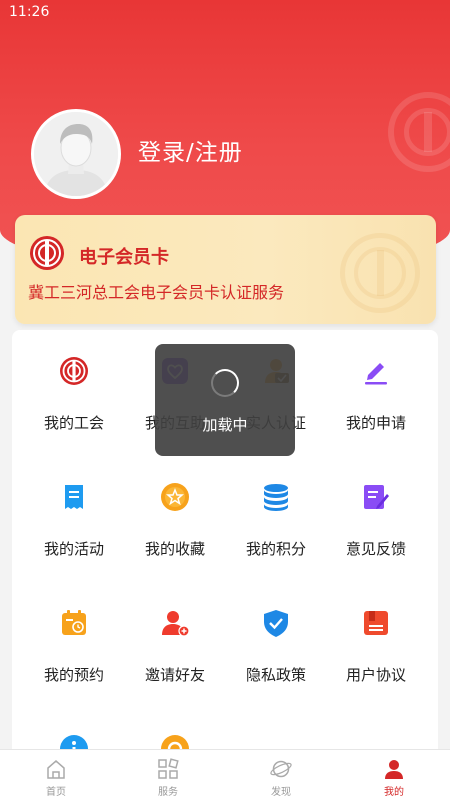 This screenshot has width=450, height=800. Describe the element at coordinates (74, 640) in the screenshot. I see `grid-item-my-appointments: 我的预约` at that location.